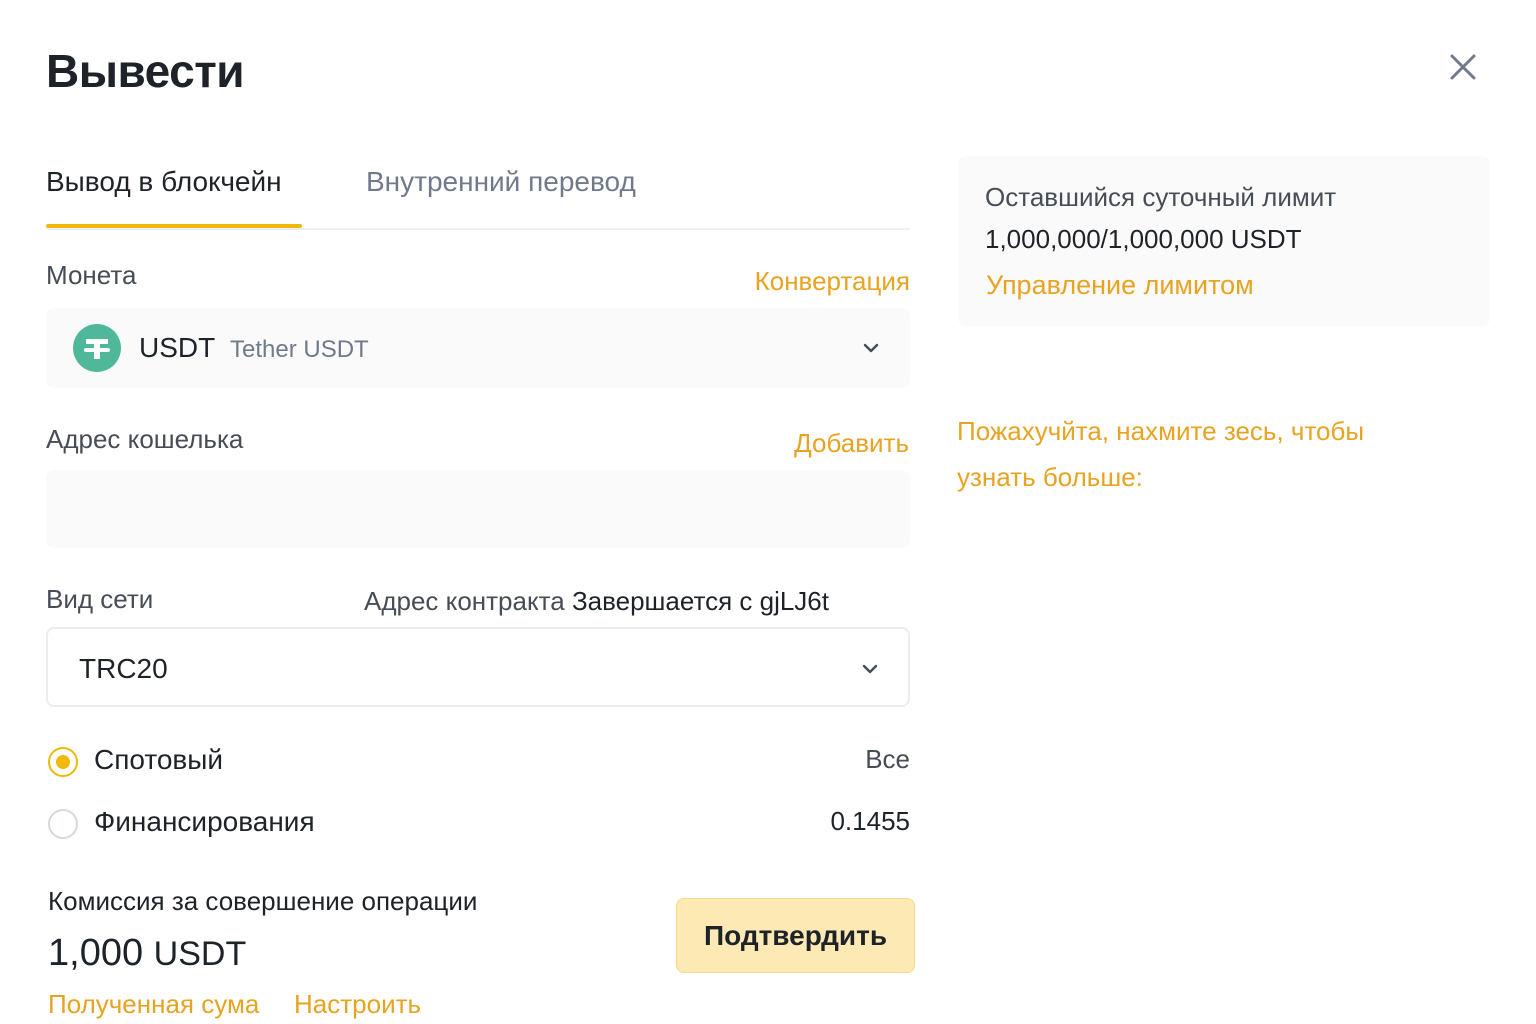  I want to click on active-tab-indicator, so click(174, 226).